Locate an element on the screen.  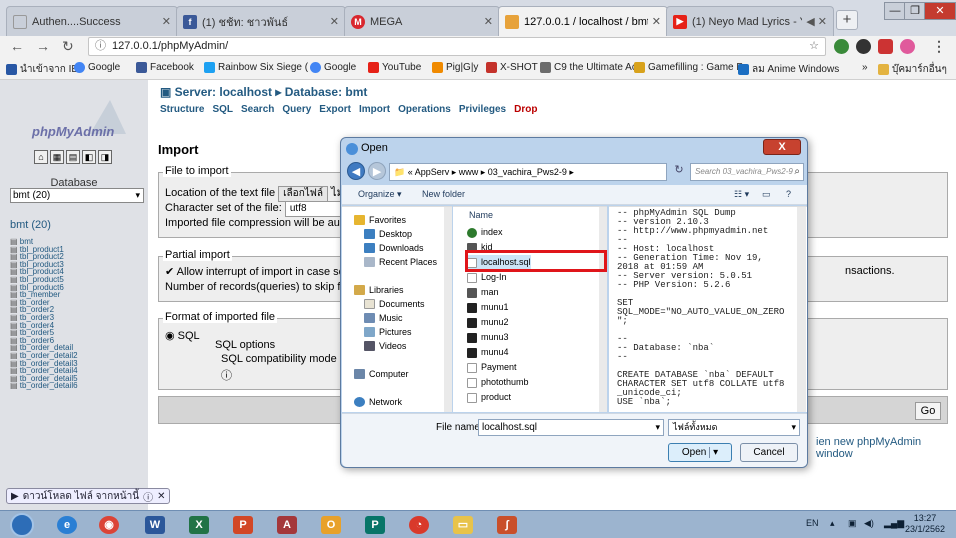
bookmarks-overflow: » is located at coordinates (865, 67).